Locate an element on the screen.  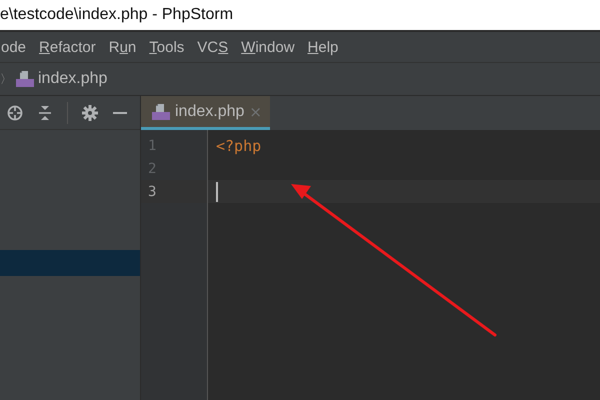
settings-icon is located at coordinates (90, 112).